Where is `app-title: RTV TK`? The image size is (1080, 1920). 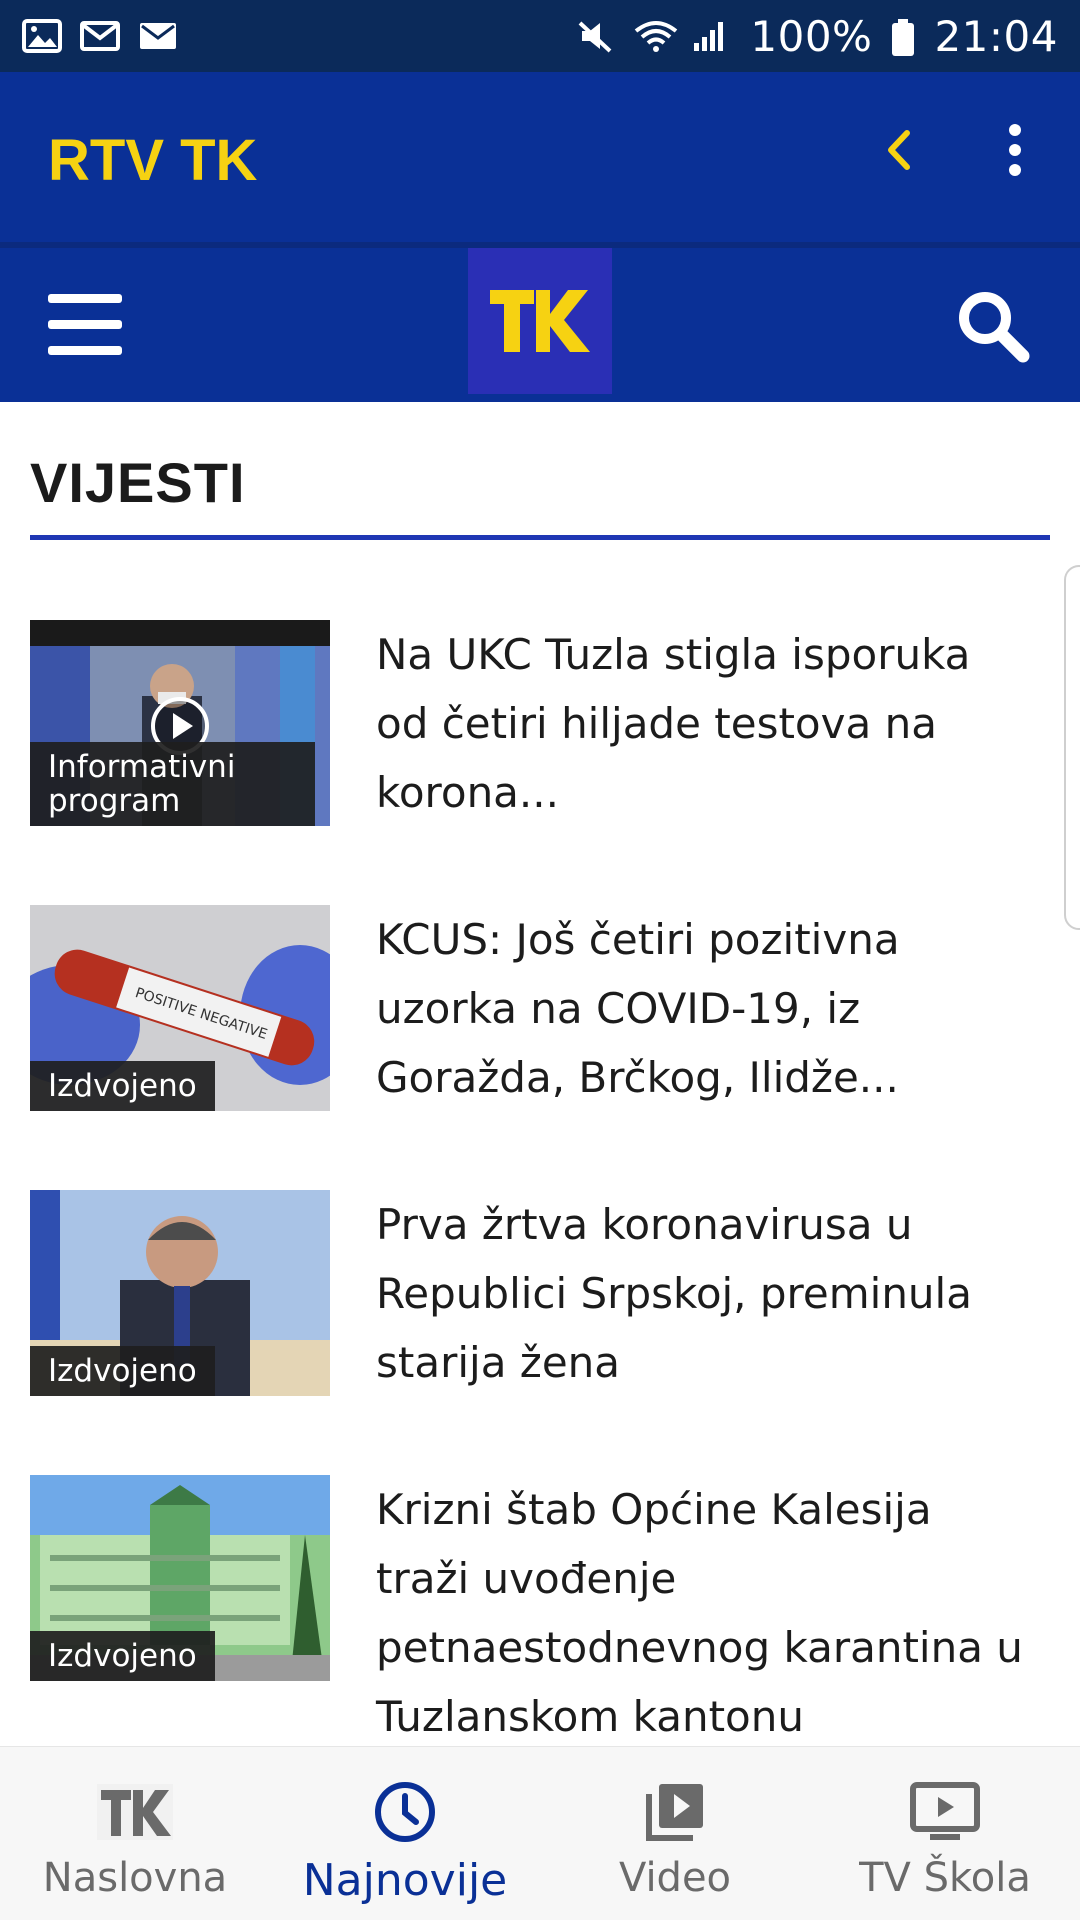
app-title: RTV TK is located at coordinates (153, 160).